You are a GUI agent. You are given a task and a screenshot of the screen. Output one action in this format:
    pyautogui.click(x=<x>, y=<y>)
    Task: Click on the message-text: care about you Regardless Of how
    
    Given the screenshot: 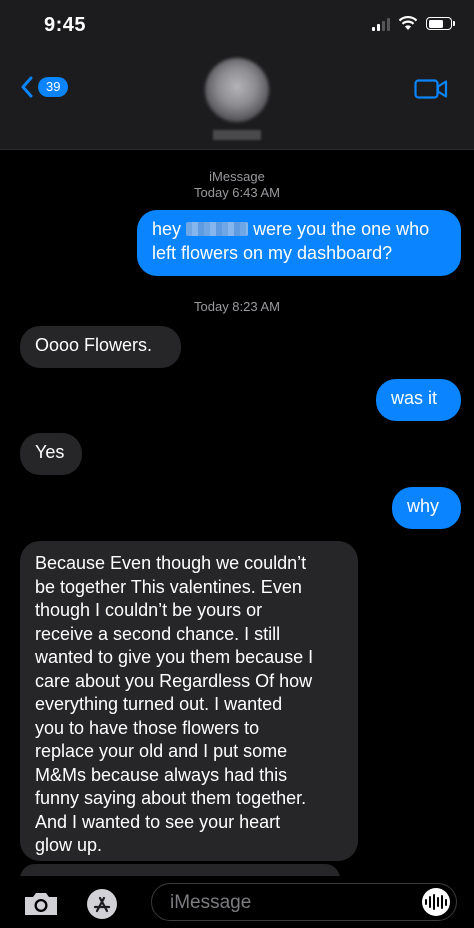 What is the action you would take?
    pyautogui.click(x=174, y=680)
    